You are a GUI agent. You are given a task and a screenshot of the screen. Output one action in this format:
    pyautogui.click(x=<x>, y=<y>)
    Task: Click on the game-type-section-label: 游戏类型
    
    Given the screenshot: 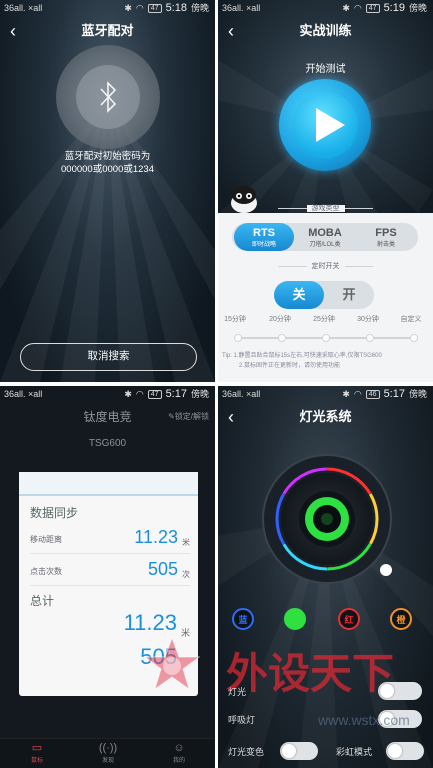 What is the action you would take?
    pyautogui.click(x=325, y=208)
    